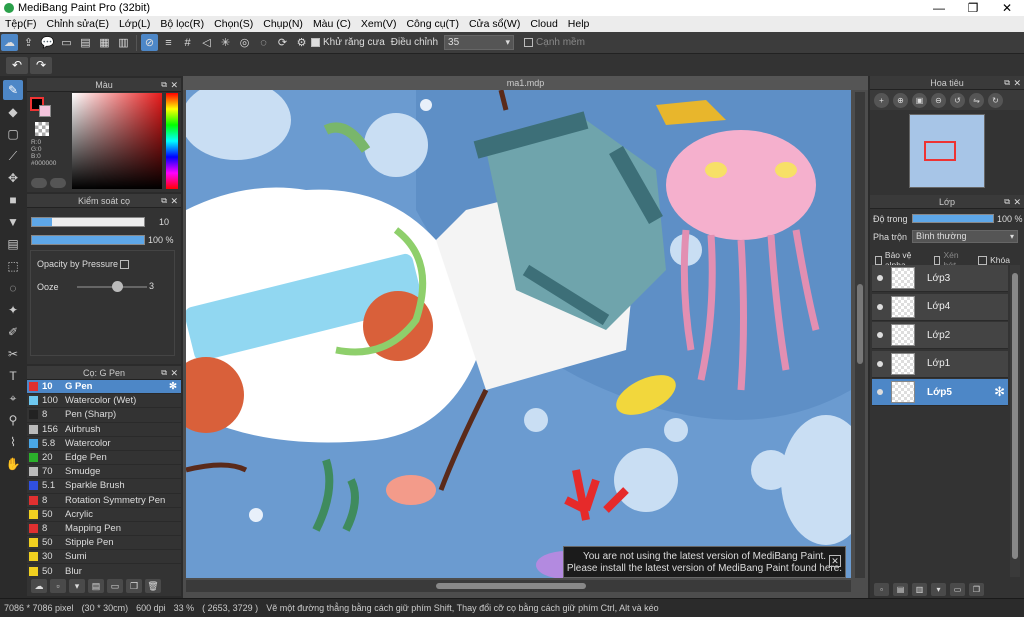  What do you see at coordinates (96, 586) in the screenshot?
I see `brush-settings-icon: ▤` at bounding box center [96, 586].